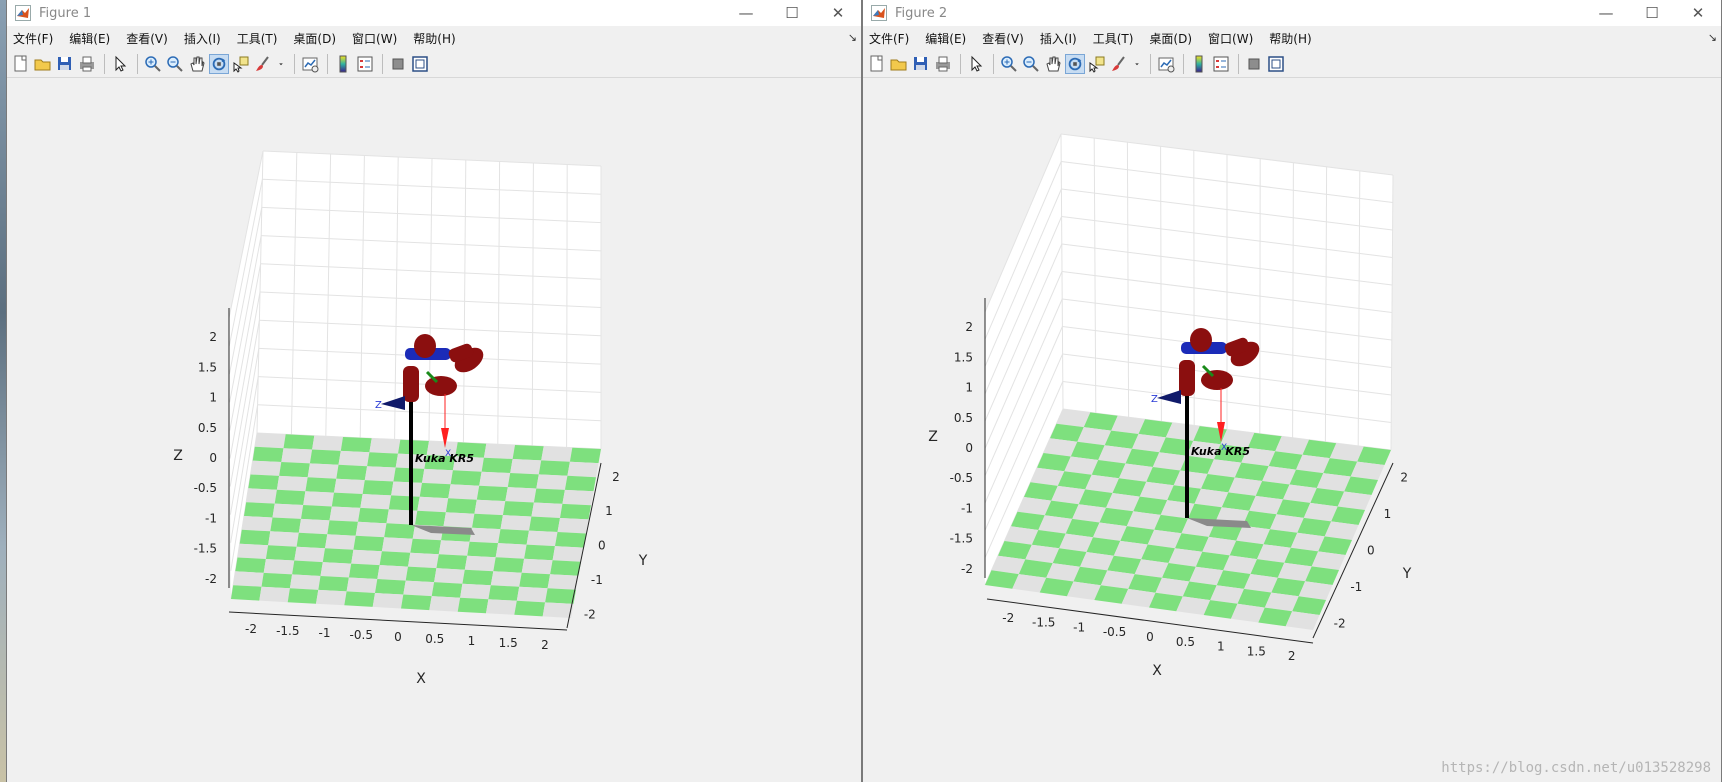  I want to click on y-tick-label: 0, so click(1371, 551).